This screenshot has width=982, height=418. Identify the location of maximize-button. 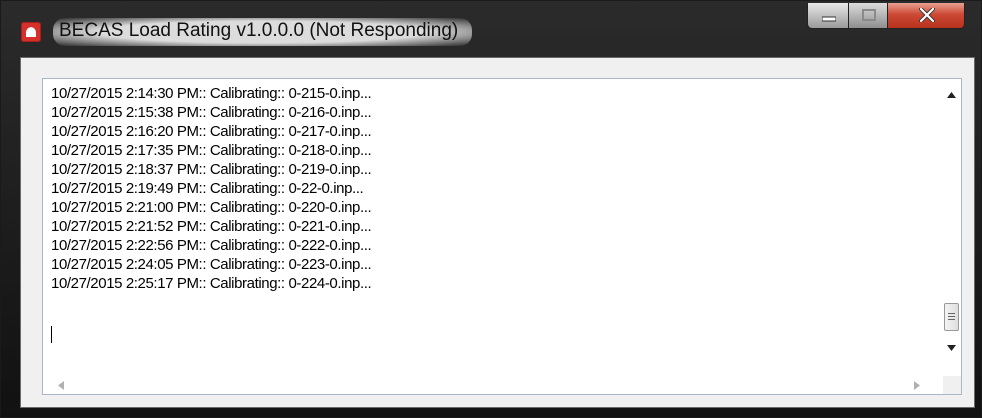
(868, 16).